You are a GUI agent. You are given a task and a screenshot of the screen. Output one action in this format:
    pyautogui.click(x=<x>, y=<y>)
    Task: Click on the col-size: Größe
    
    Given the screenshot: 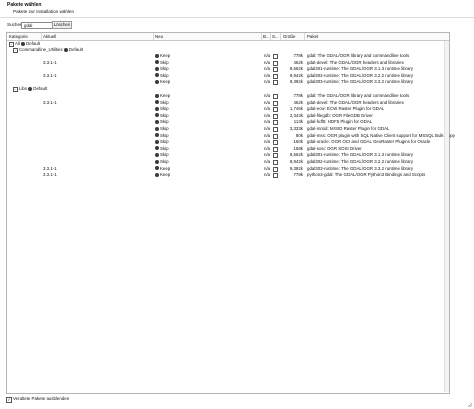 What is the action you would take?
    pyautogui.click(x=289, y=36)
    